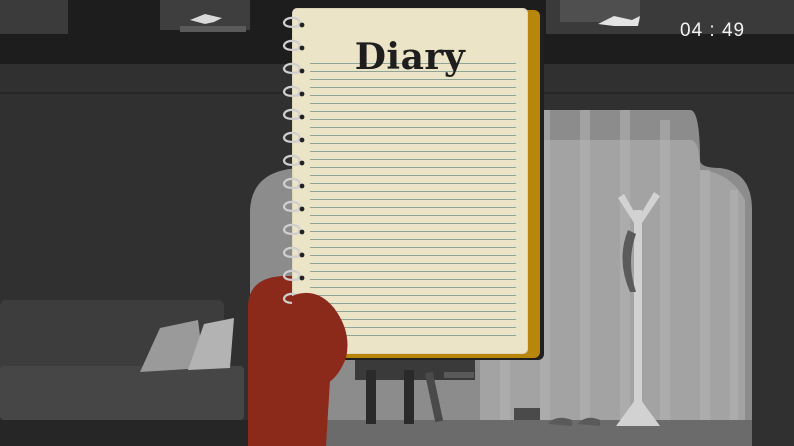 This screenshot has width=794, height=446. I want to click on sofa-icon, so click(130, 373).